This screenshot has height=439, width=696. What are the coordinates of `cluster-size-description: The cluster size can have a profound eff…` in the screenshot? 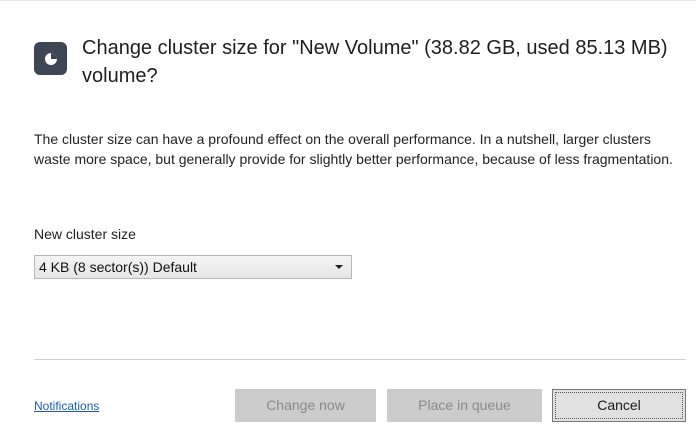 It's located at (353, 149).